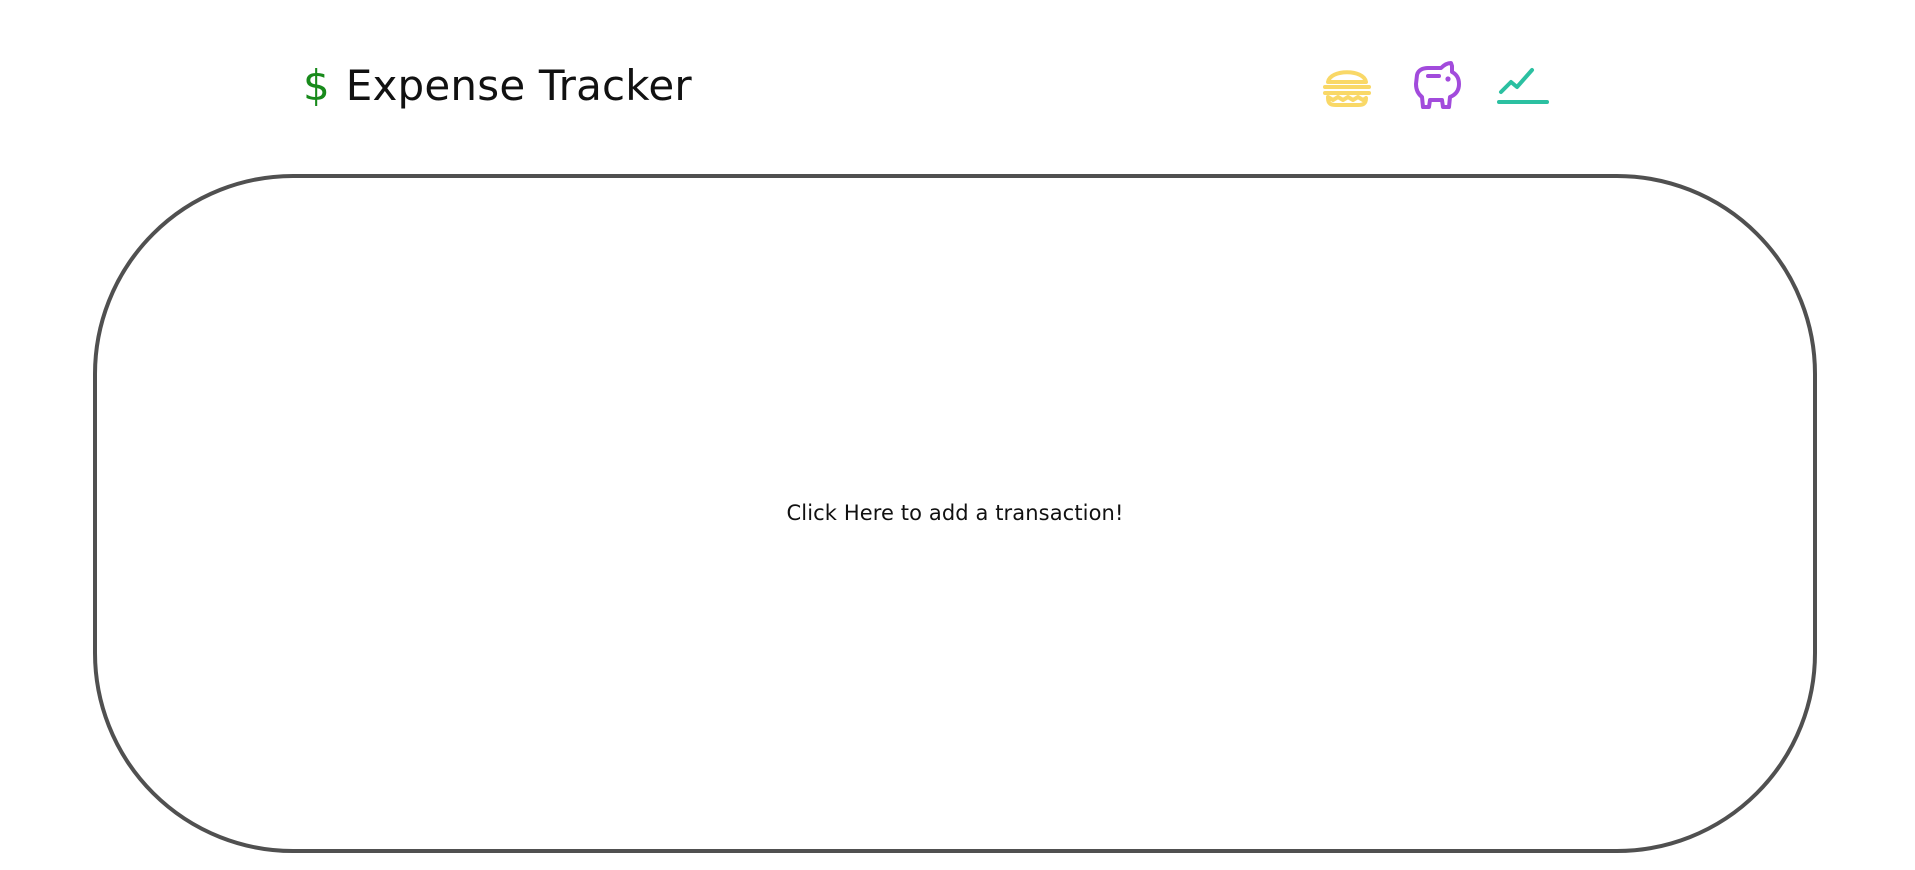 The width and height of the screenshot is (1915, 870). I want to click on app-brand: $ Expense Tracker, so click(497, 86).